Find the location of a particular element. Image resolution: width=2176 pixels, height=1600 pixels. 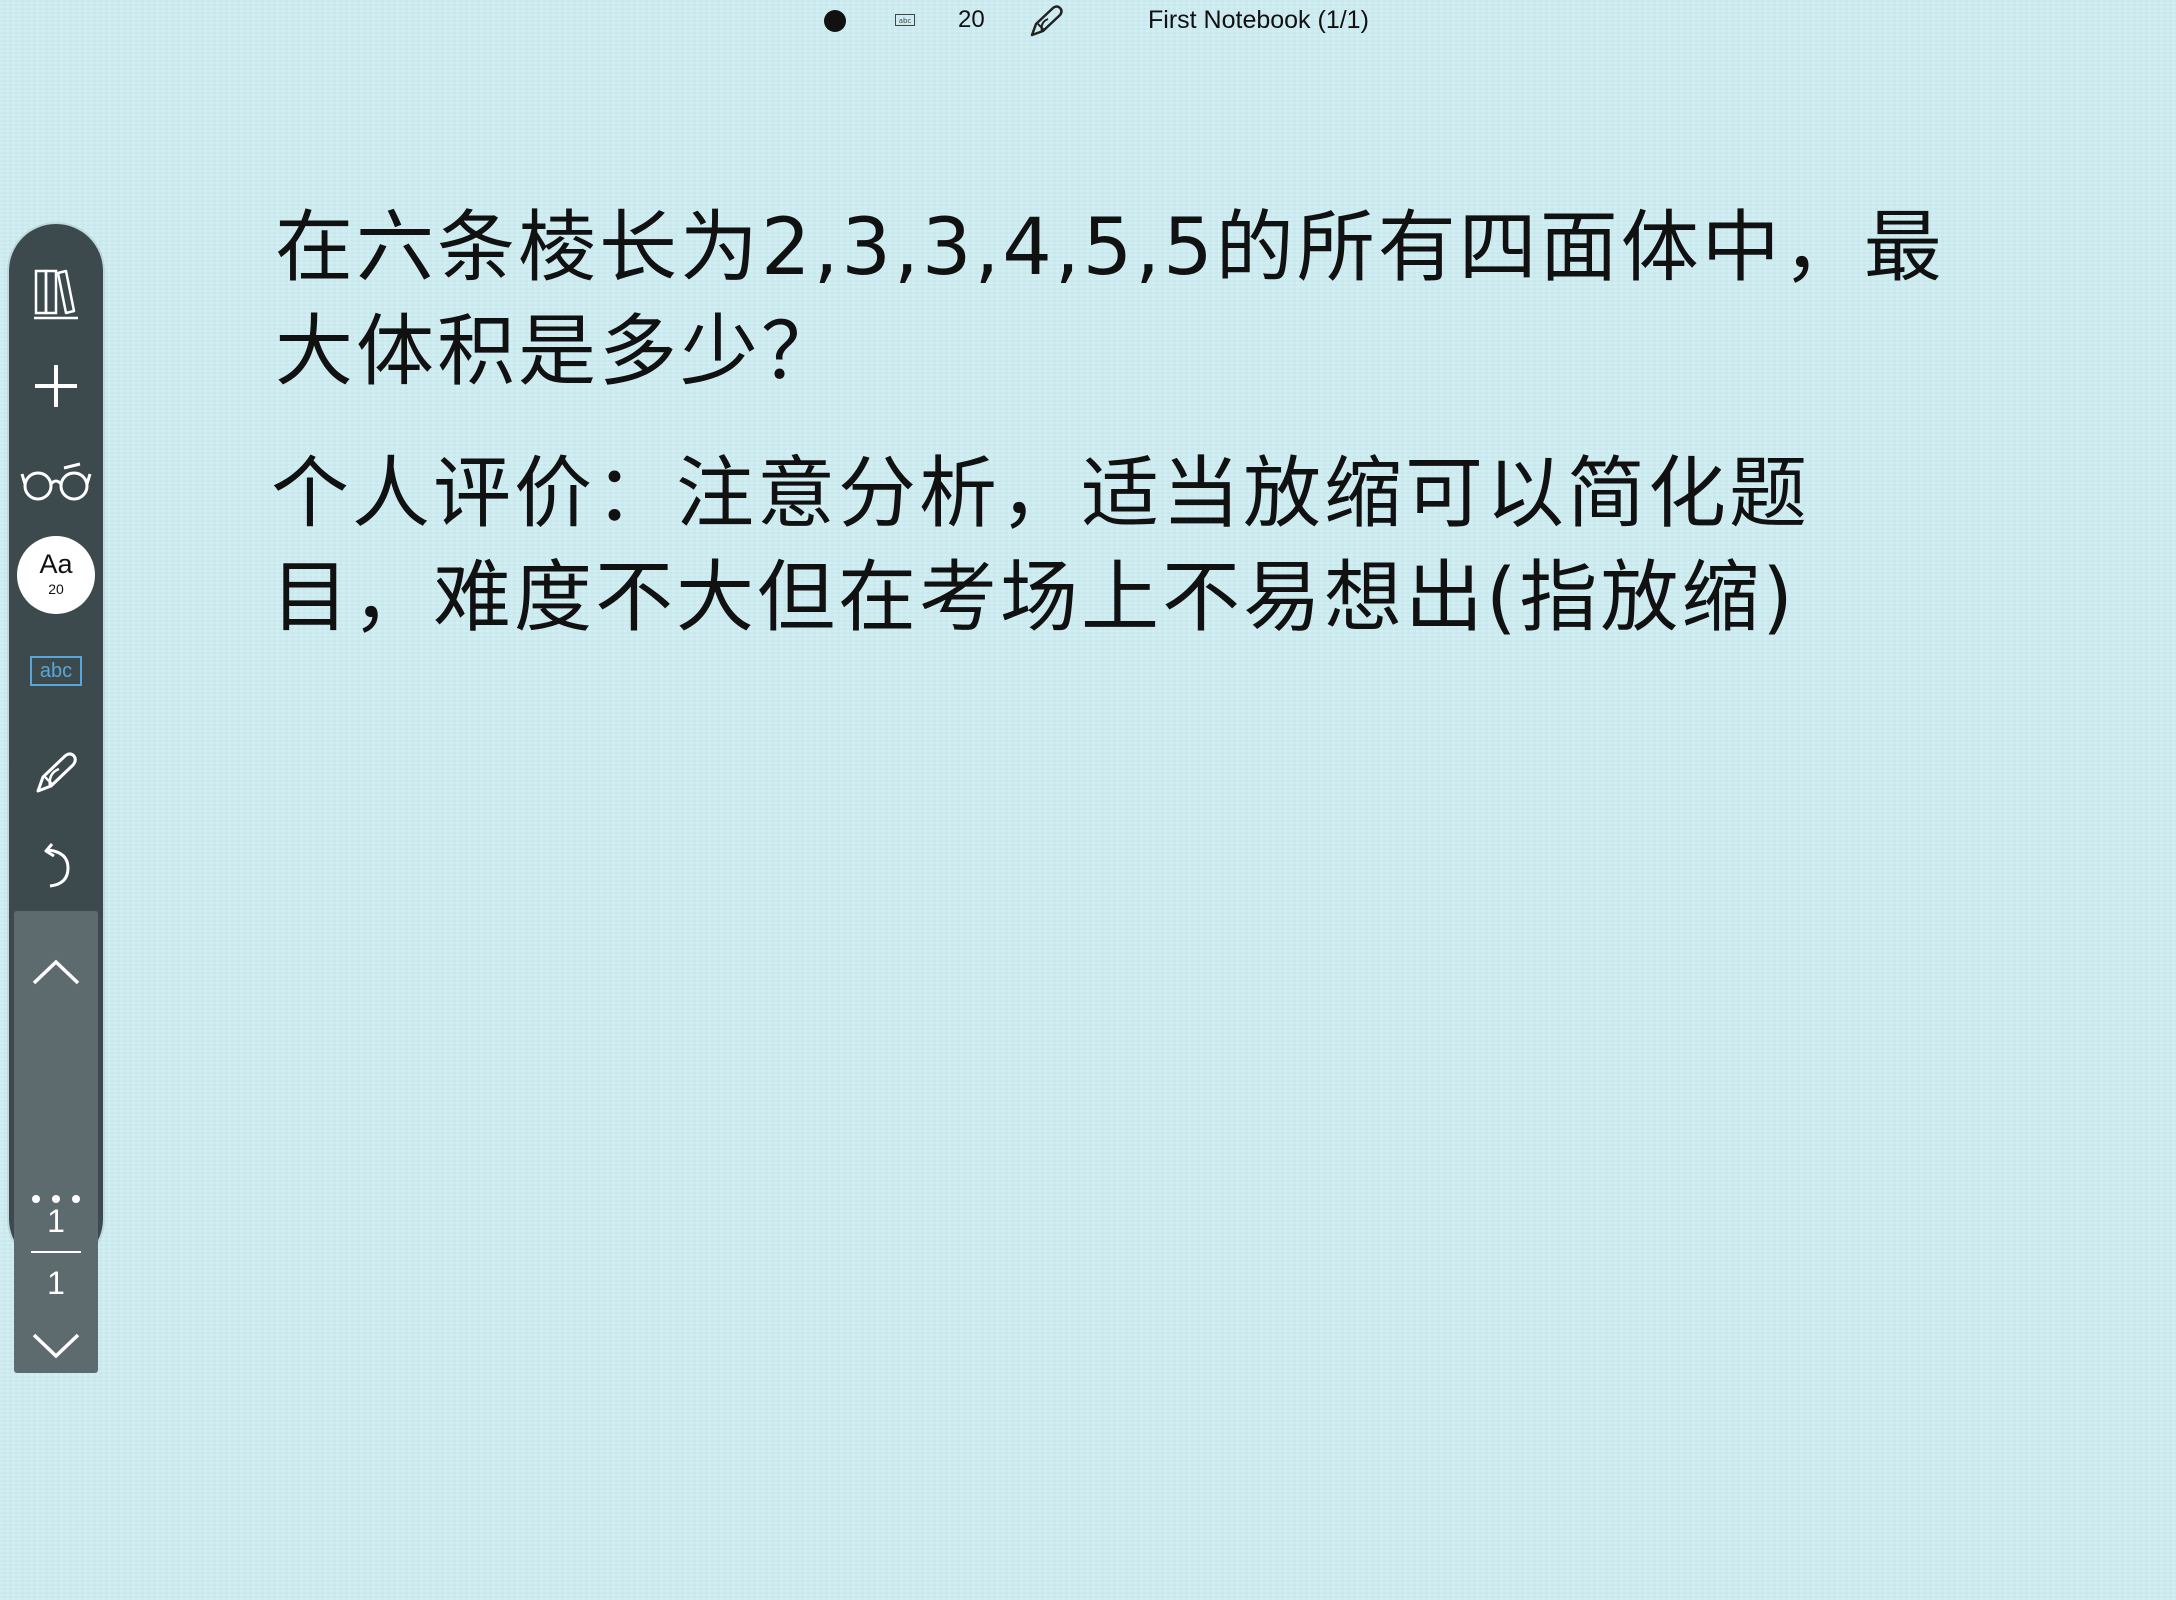

top-status-bar: abc 20 First Notebook (1/1) is located at coordinates (1088, 23).